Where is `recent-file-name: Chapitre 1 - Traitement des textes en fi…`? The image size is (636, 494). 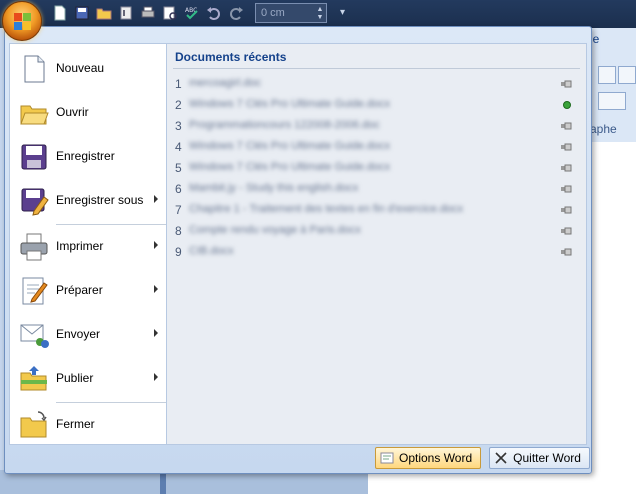 recent-file-name: Chapitre 1 - Traitement des textes en fi… is located at coordinates (326, 209).